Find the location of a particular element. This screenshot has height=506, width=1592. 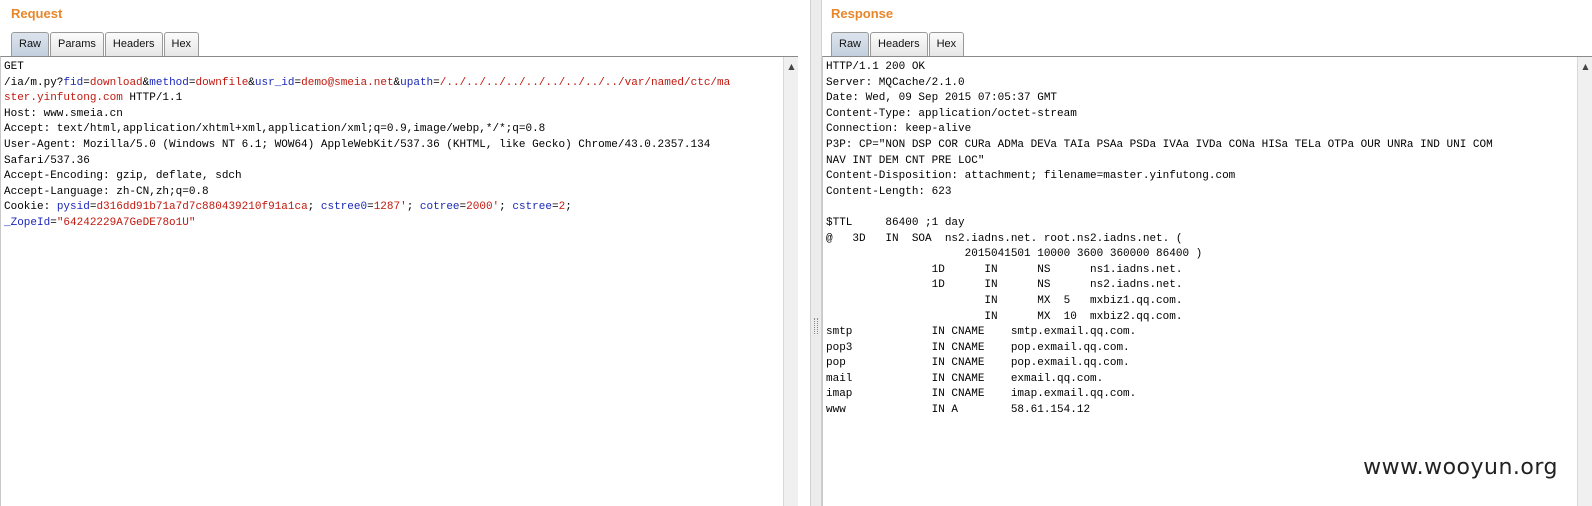

param-key: cotree is located at coordinates (439, 207).